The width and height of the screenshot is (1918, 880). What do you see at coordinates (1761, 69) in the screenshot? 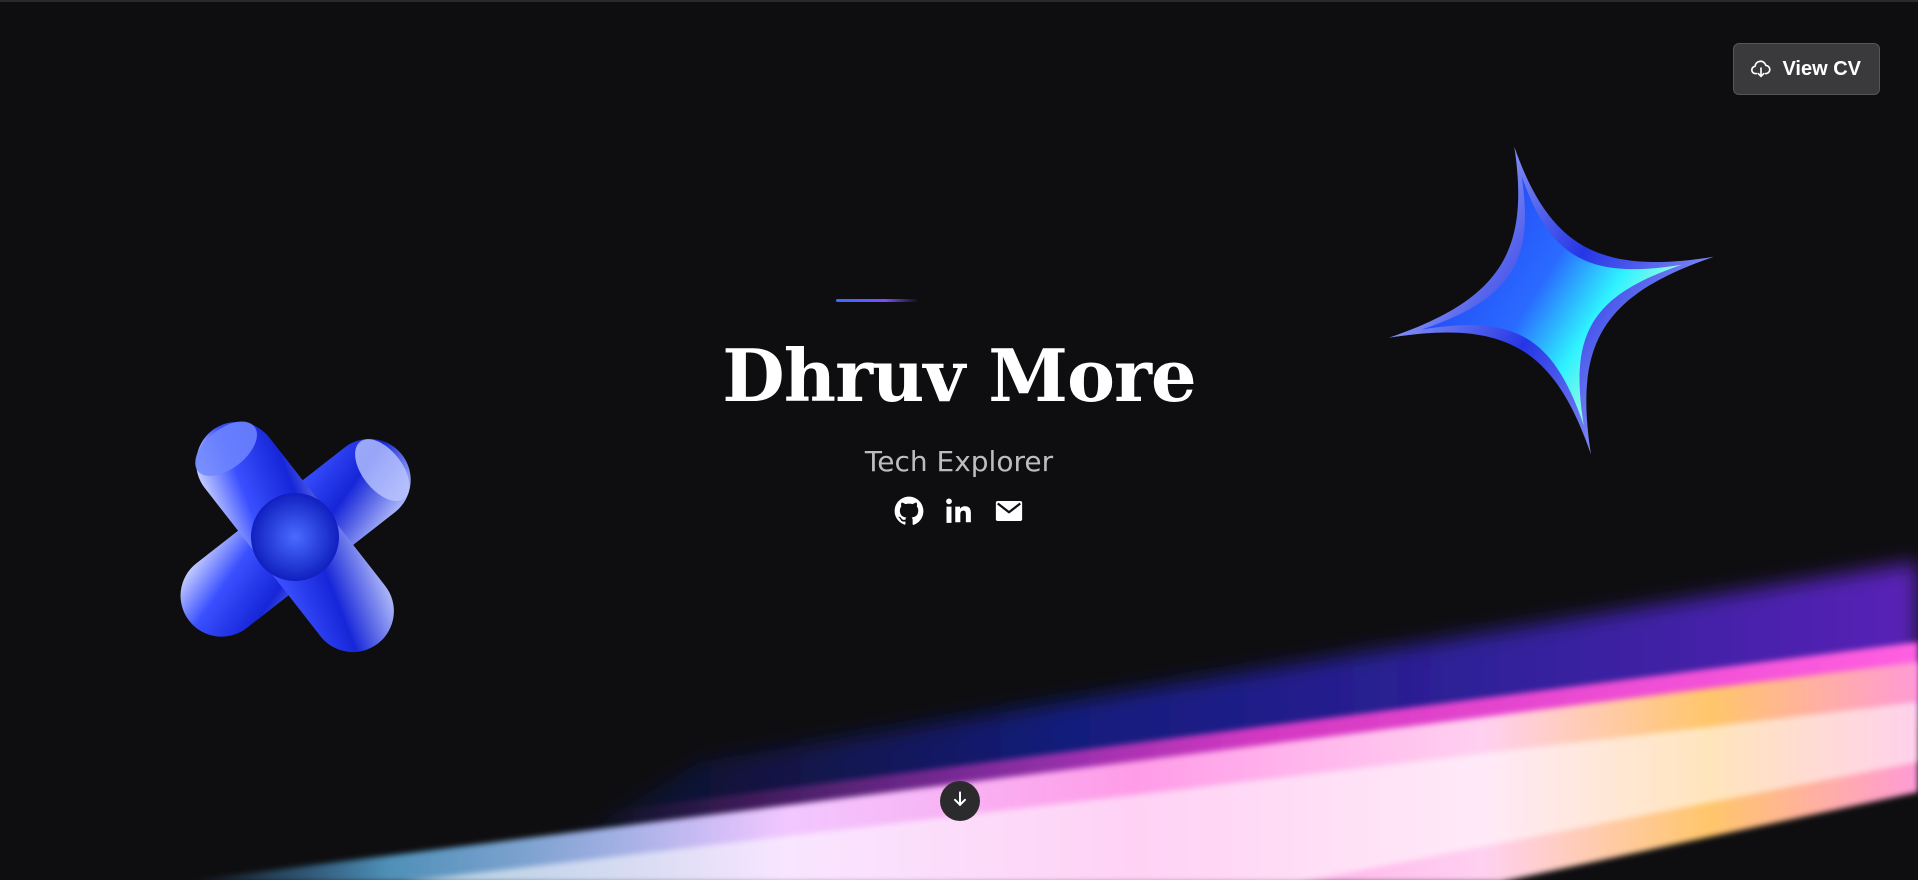
I see `cloud-download-icon` at bounding box center [1761, 69].